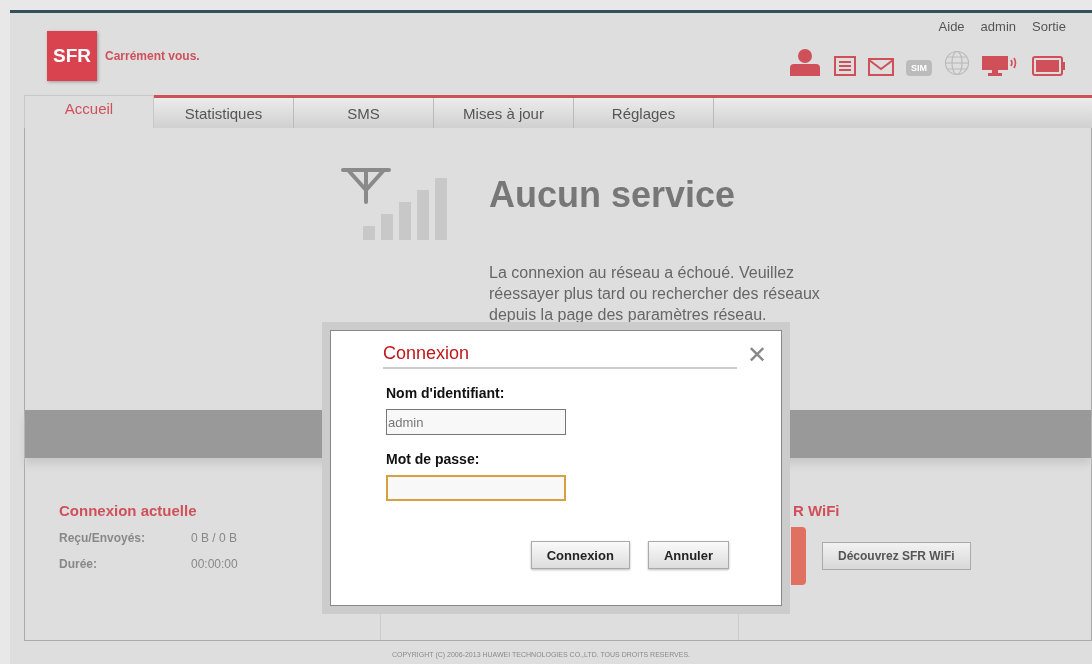 The height and width of the screenshot is (664, 1092). Describe the element at coordinates (798, 556) in the screenshot. I see `wifi-image` at that location.